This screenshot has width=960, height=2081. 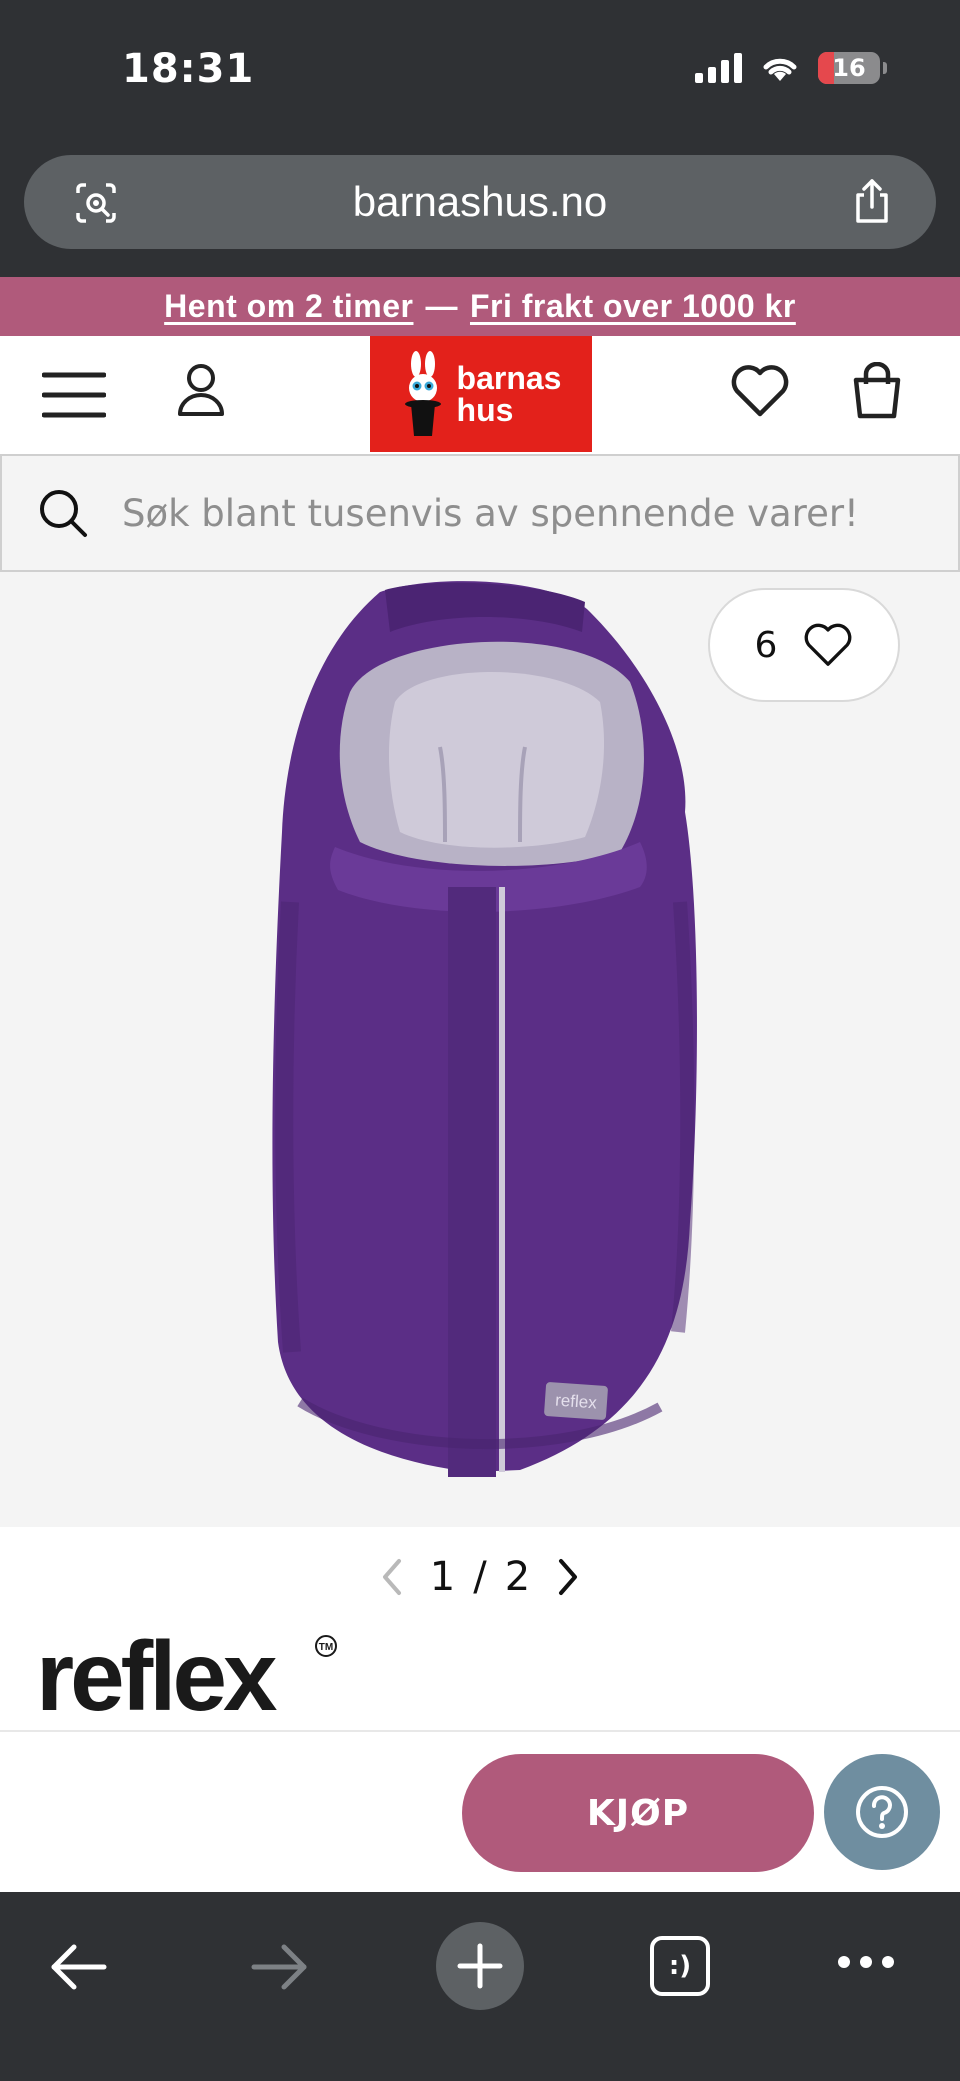 I want to click on promo-banner: Hent om 2 timer — Fri frakt over 1000 kr, so click(x=480, y=306).